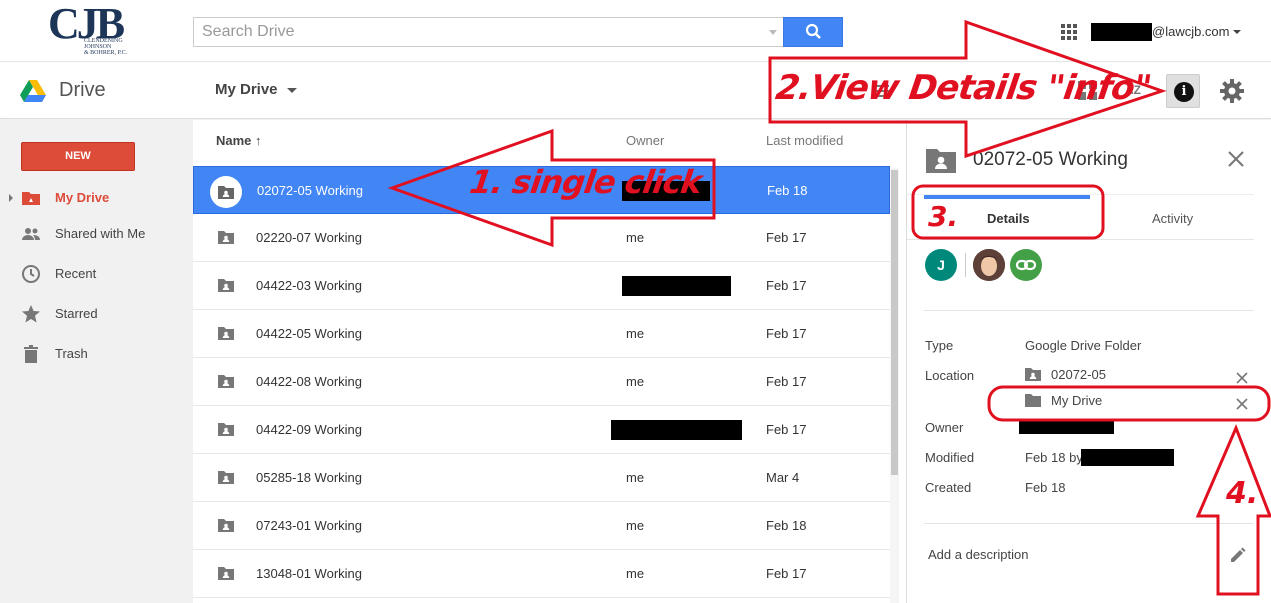 This screenshot has height=603, width=1271. What do you see at coordinates (965, 265) in the screenshot?
I see `avatar-divider` at bounding box center [965, 265].